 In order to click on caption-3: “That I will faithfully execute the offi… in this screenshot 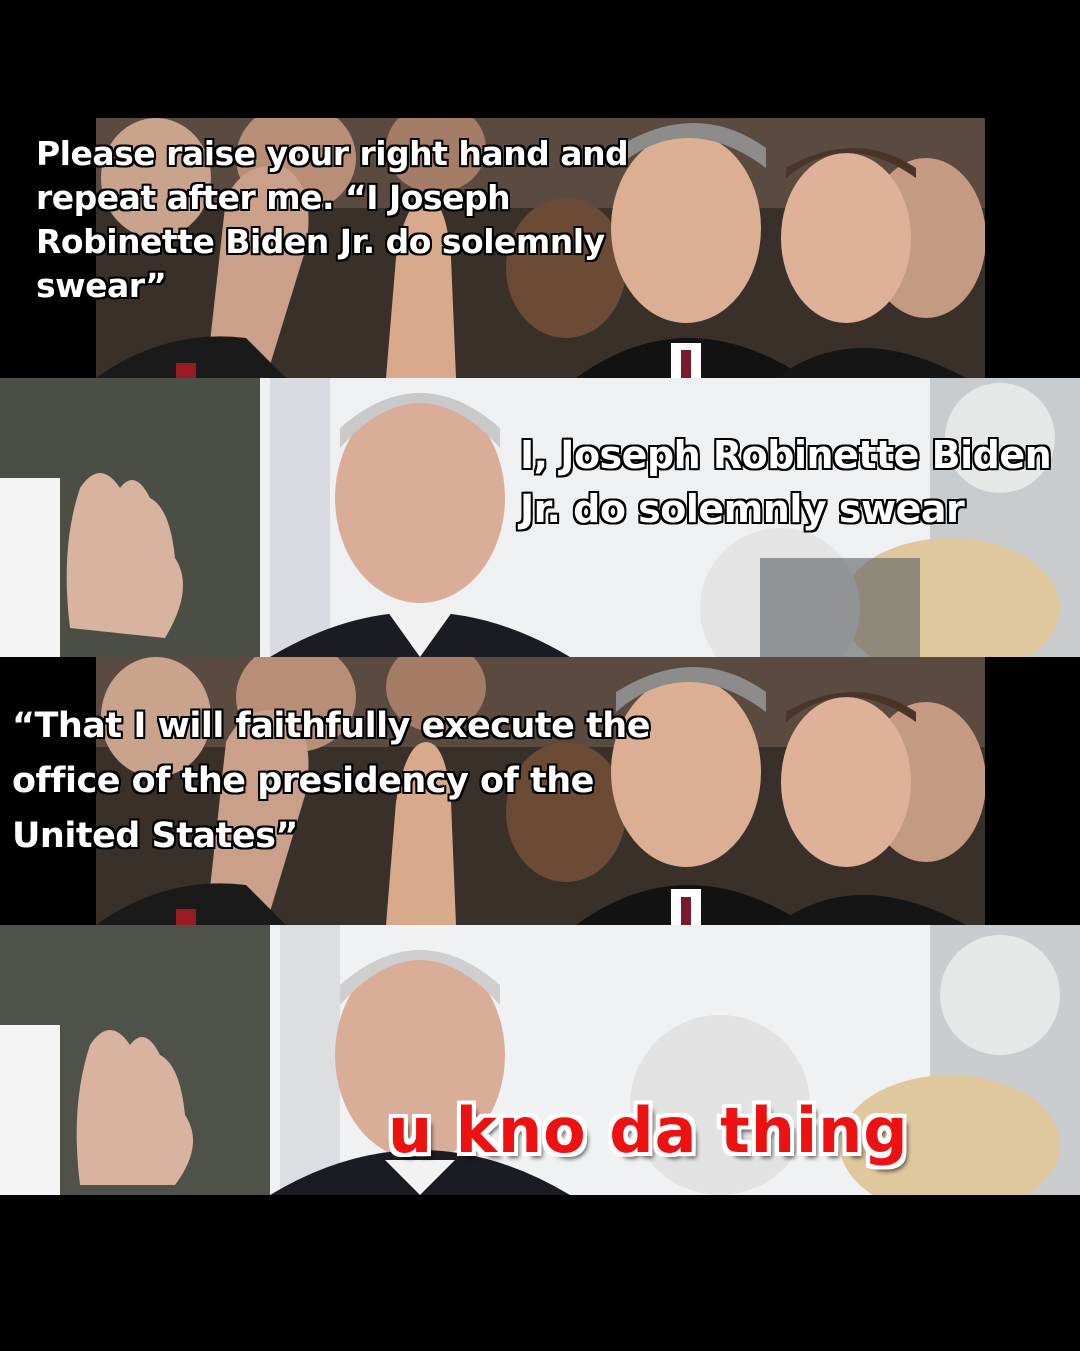, I will do `click(331, 781)`.